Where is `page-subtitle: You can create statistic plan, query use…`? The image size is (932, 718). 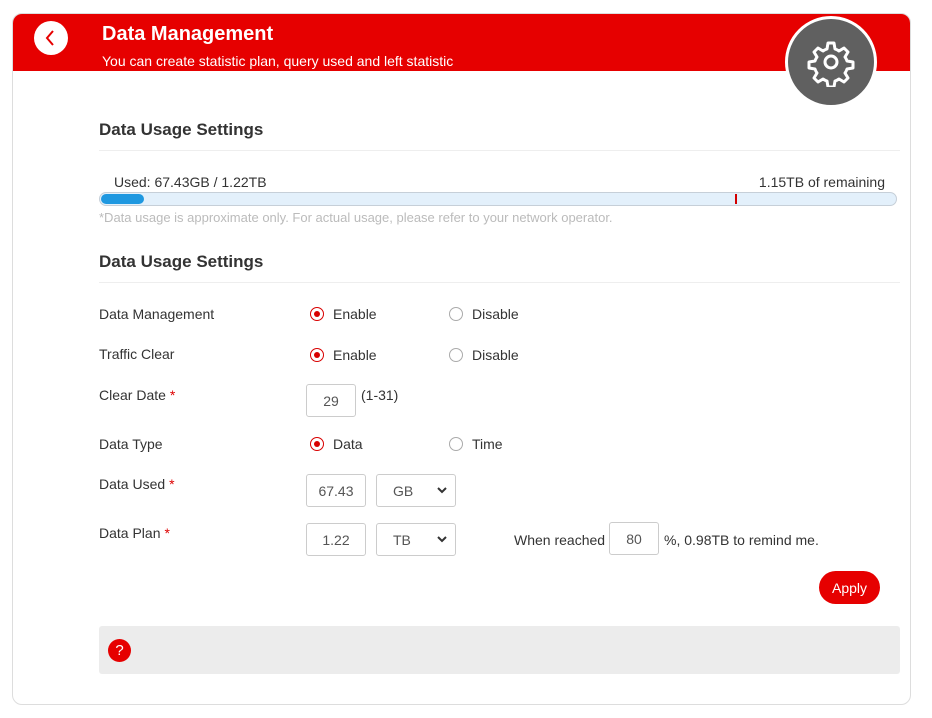
page-subtitle: You can create statistic plan, query use… is located at coordinates (278, 61).